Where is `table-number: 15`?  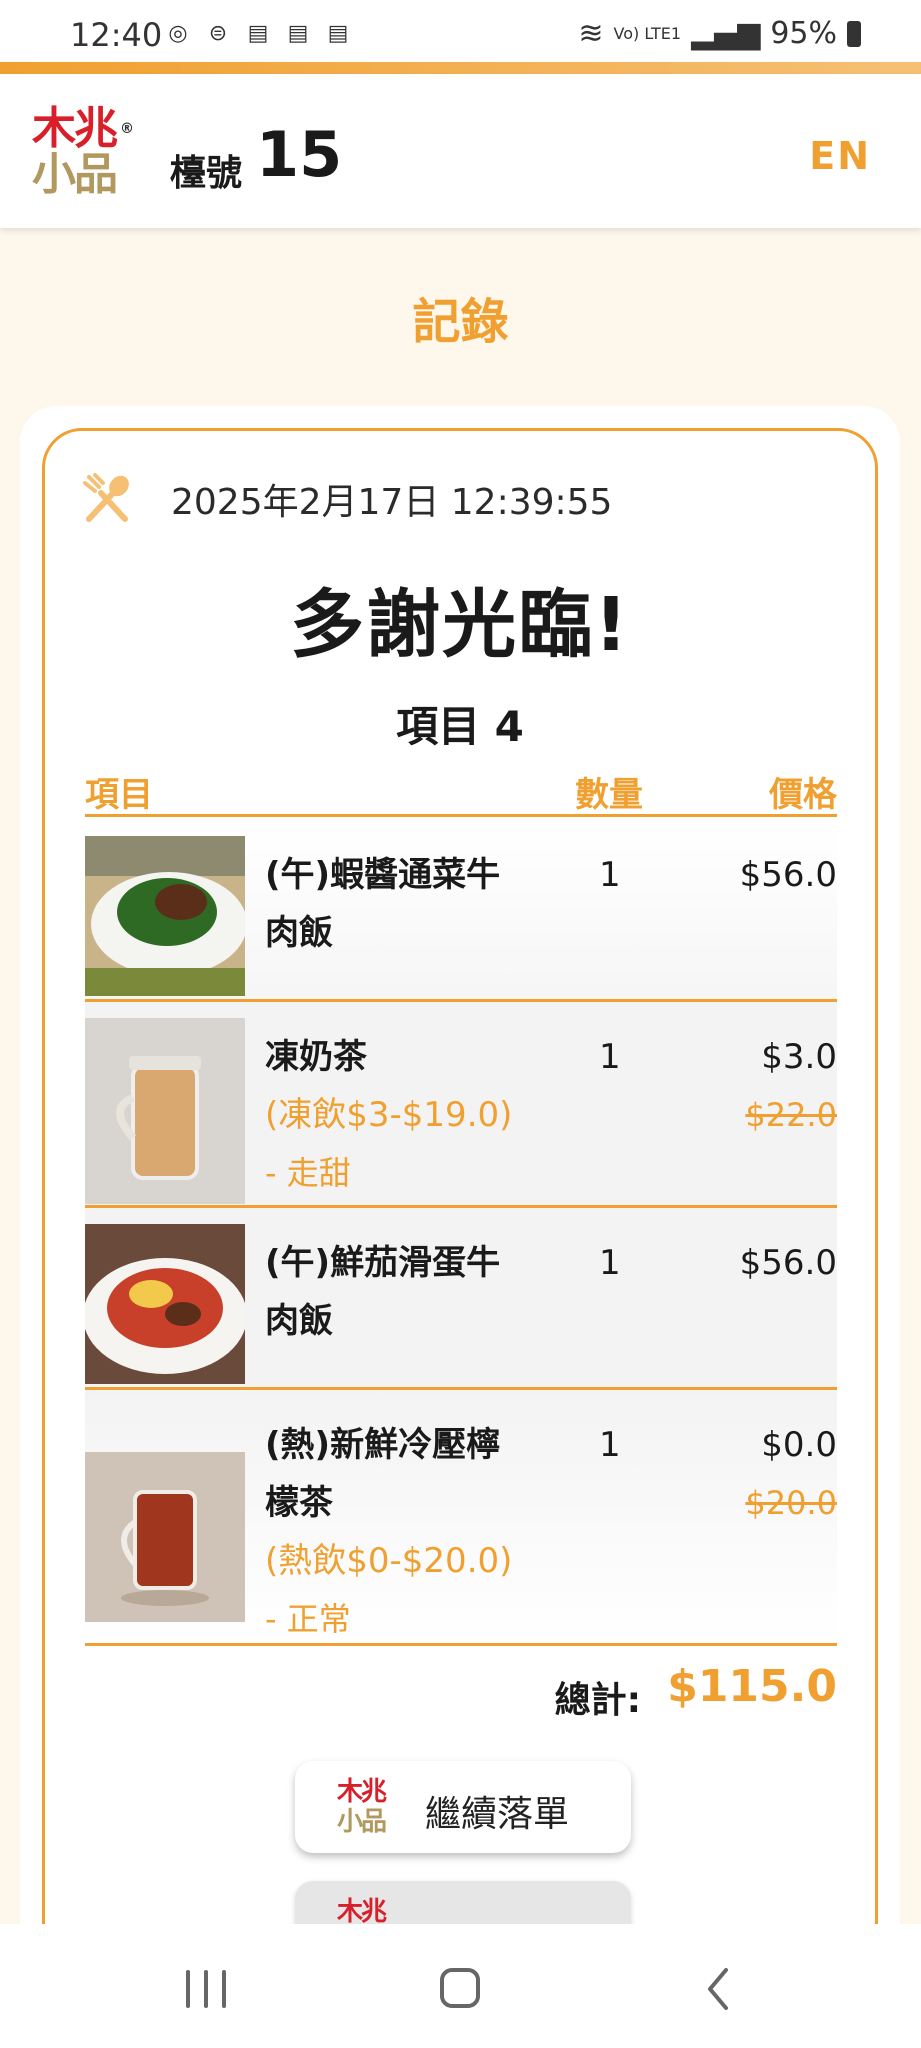
table-number: 15 is located at coordinates (299, 154).